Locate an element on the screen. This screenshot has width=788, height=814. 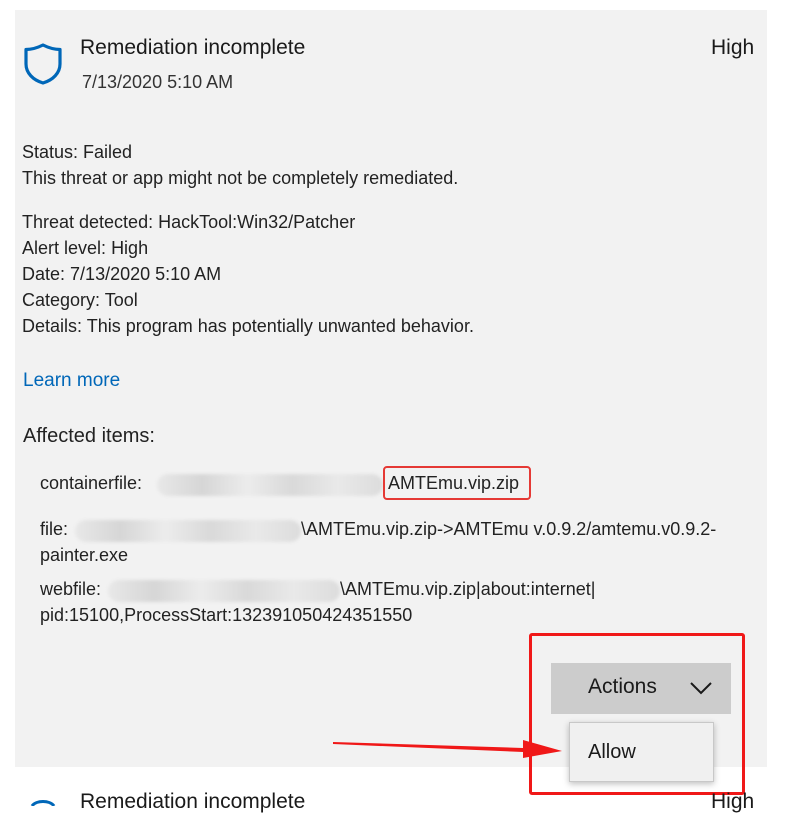
threat-detected: Threat detected: HackTool:Win32/Patcher is located at coordinates (188, 222).